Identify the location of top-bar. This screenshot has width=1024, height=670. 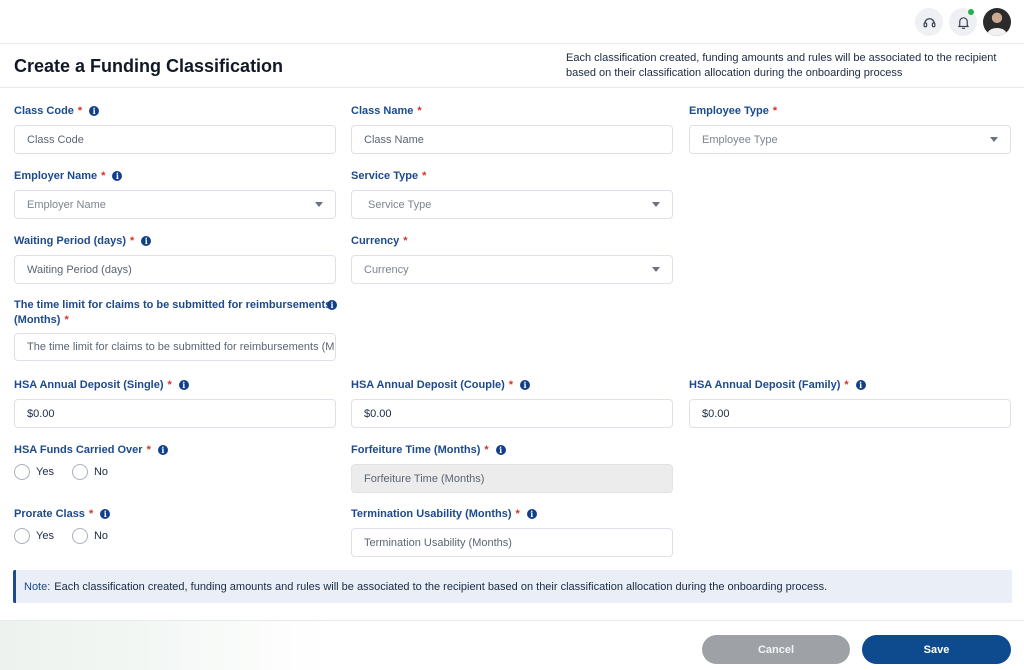
(512, 22).